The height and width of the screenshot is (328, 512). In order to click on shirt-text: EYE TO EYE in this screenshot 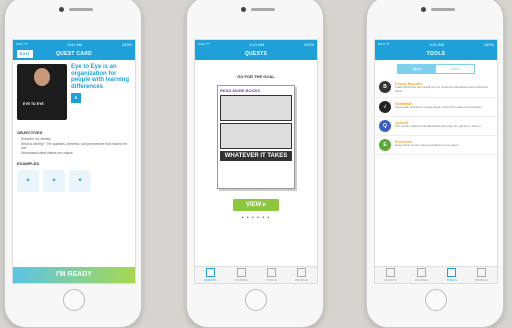, I will do `click(33, 104)`.